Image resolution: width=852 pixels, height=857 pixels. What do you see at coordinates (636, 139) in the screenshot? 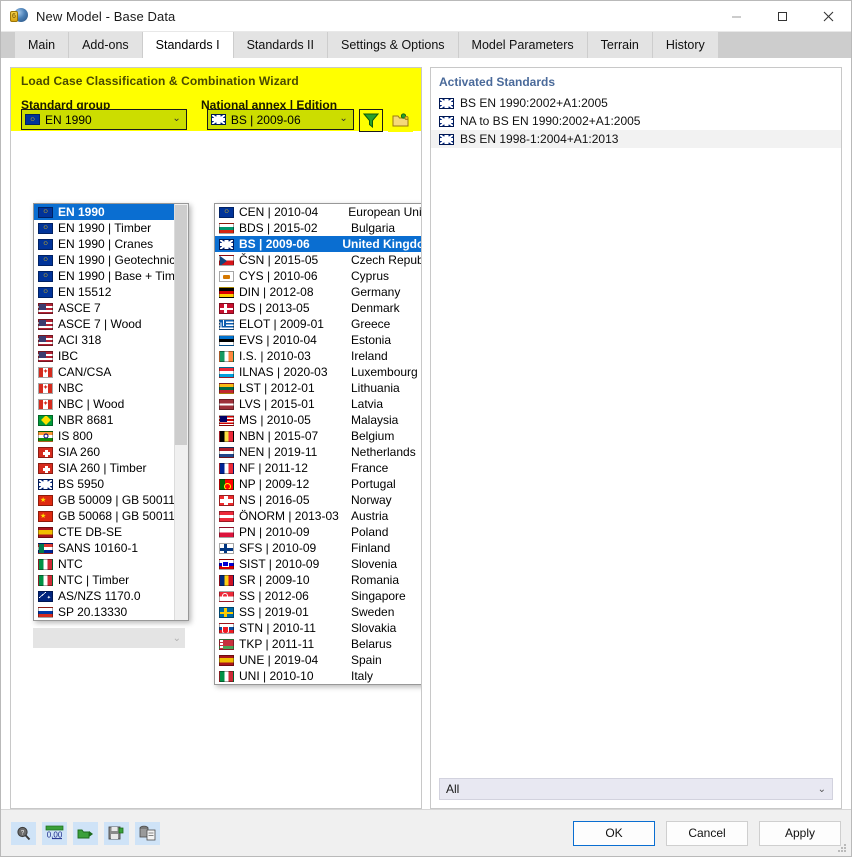
I see `activated-standard-item: BS EN 1998-1:2004+A1:2013` at bounding box center [636, 139].